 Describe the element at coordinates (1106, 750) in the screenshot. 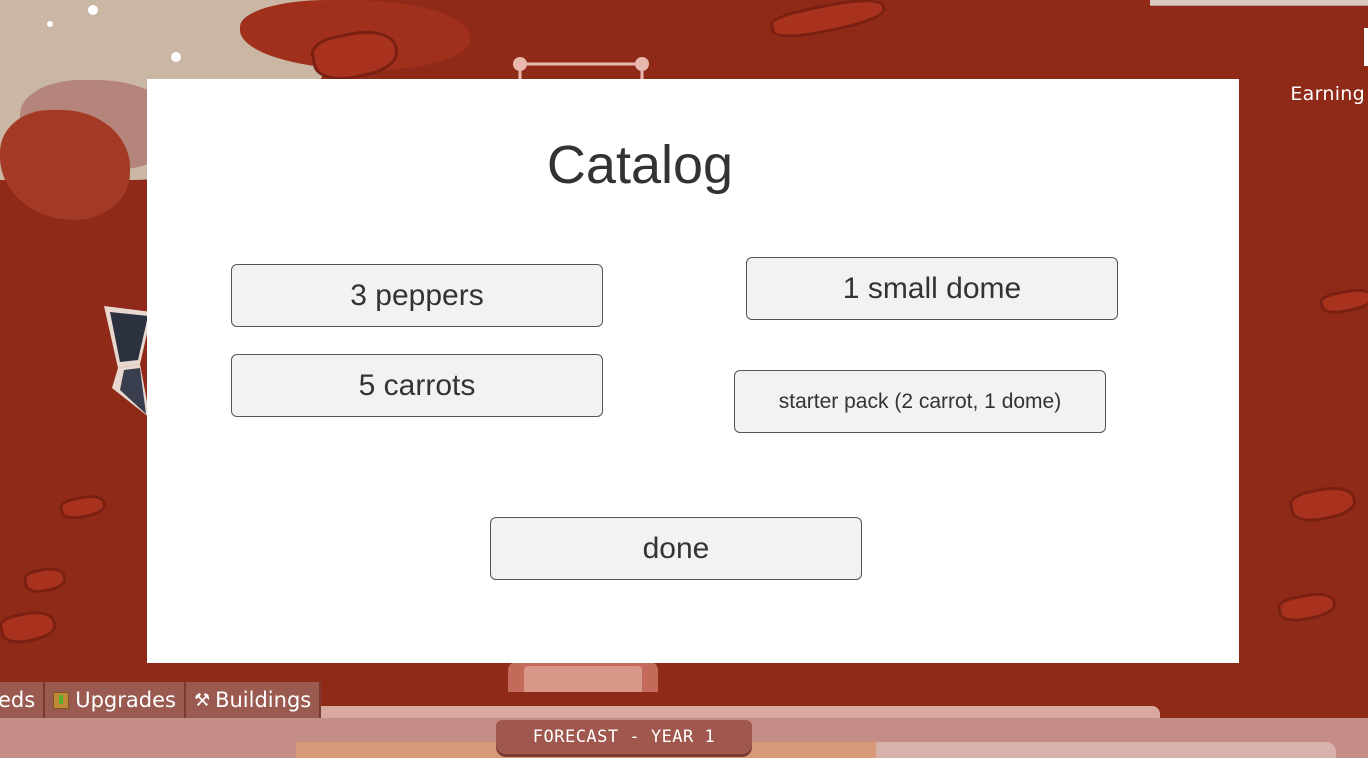

I see `bottom-panel-right` at that location.